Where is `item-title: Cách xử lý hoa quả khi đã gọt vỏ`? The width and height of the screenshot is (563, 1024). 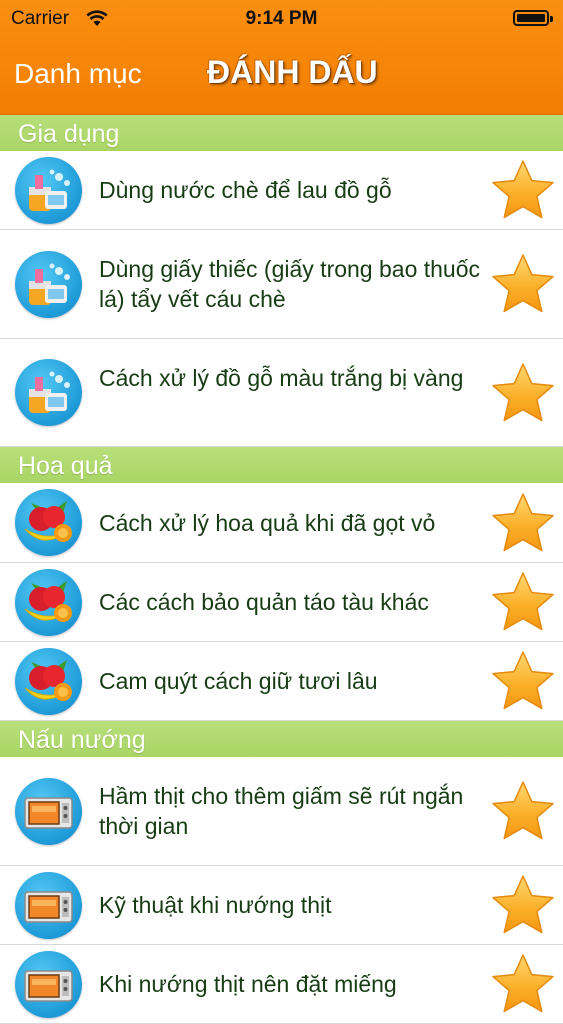
item-title: Cách xử lý hoa quả khi đã gọt vỏ is located at coordinates (267, 523).